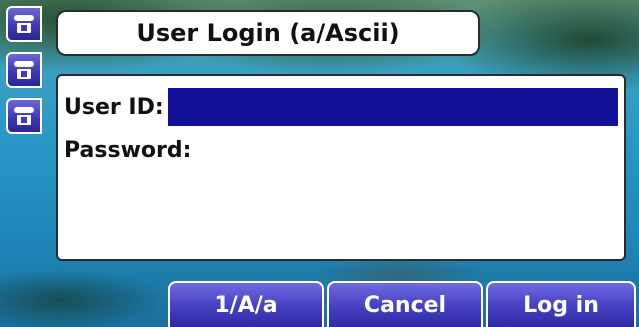  I want to click on user-id-label: User ID:, so click(114, 107).